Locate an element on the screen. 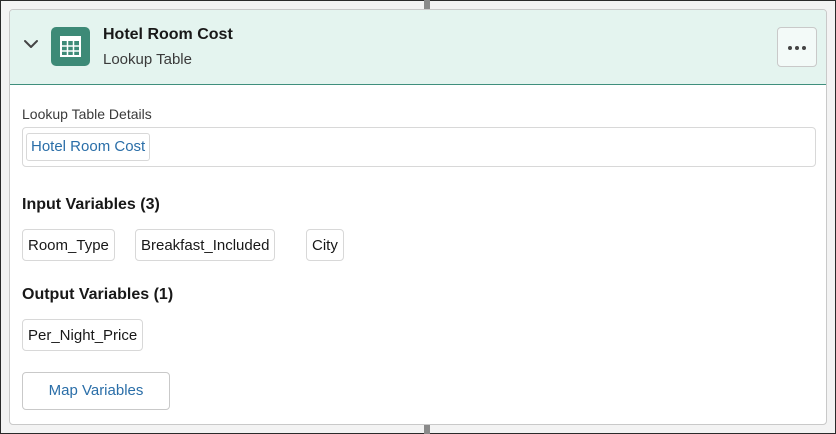 The width and height of the screenshot is (836, 434). lookup-table-field: Hotel Room Cost is located at coordinates (419, 147).